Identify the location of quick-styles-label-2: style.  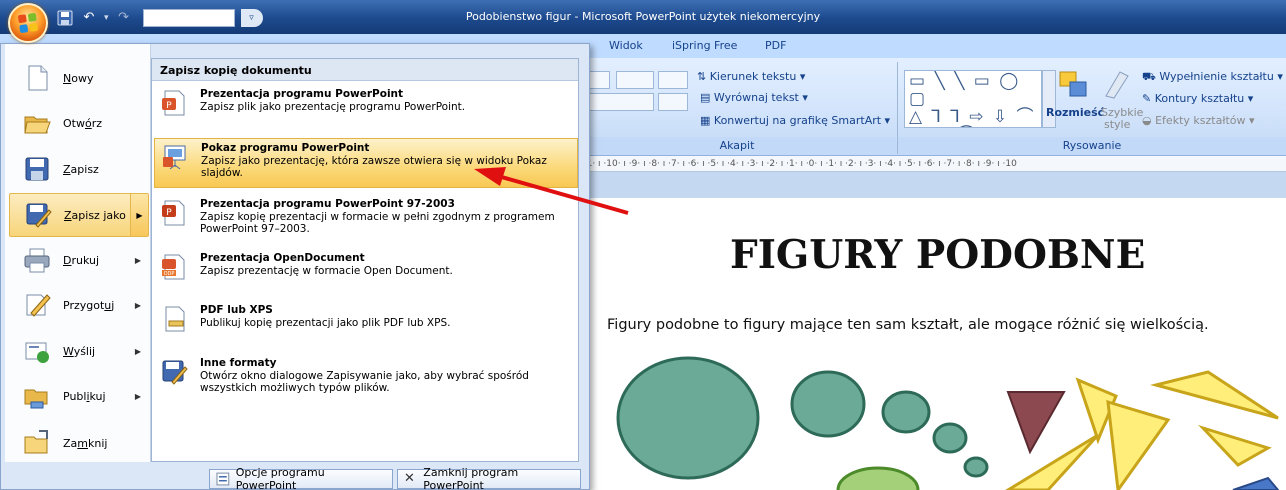
(1117, 124).